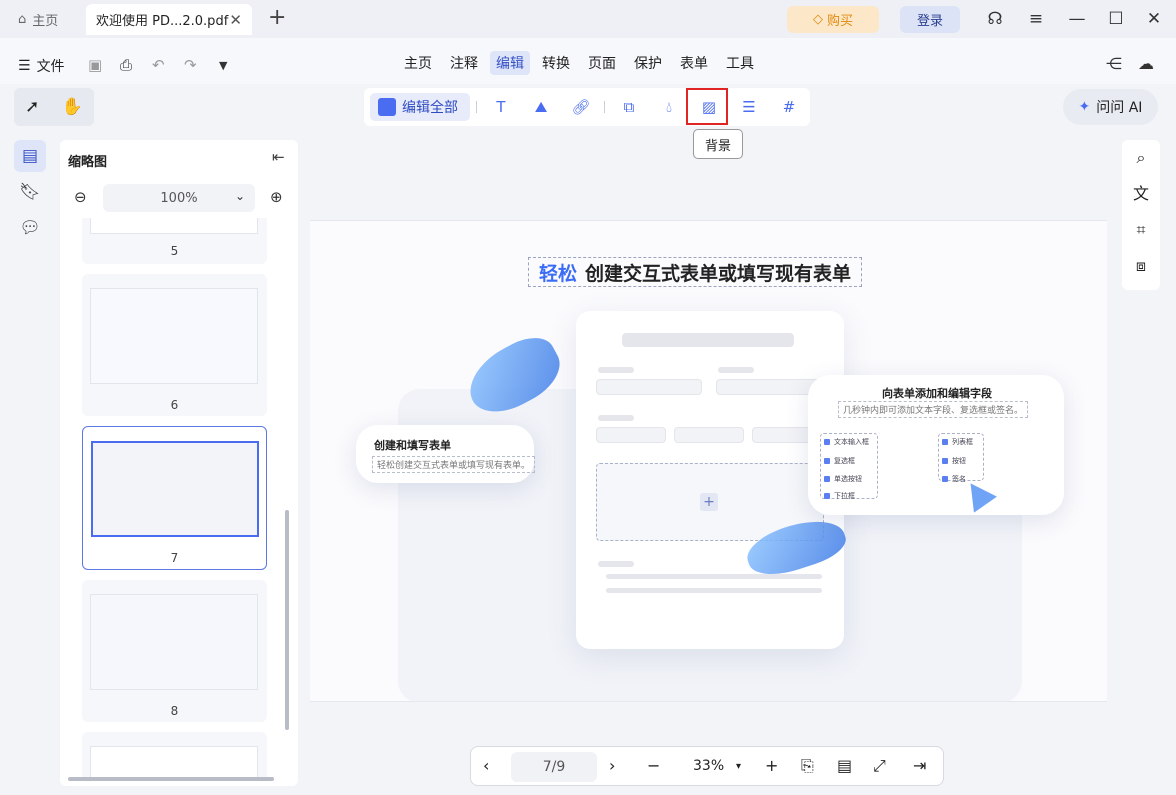 This screenshot has height=795, width=1176. What do you see at coordinates (1116, 19) in the screenshot?
I see `maximize-icon: ☐` at bounding box center [1116, 19].